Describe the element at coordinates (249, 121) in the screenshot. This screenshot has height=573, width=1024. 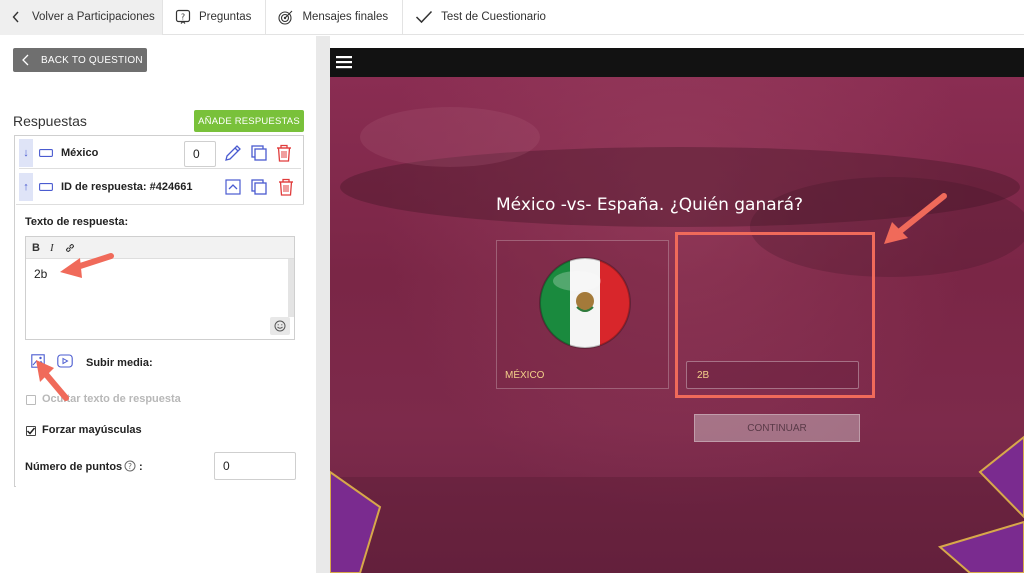
I see `add-answer-button: AÑADE RESPUESTAS` at that location.